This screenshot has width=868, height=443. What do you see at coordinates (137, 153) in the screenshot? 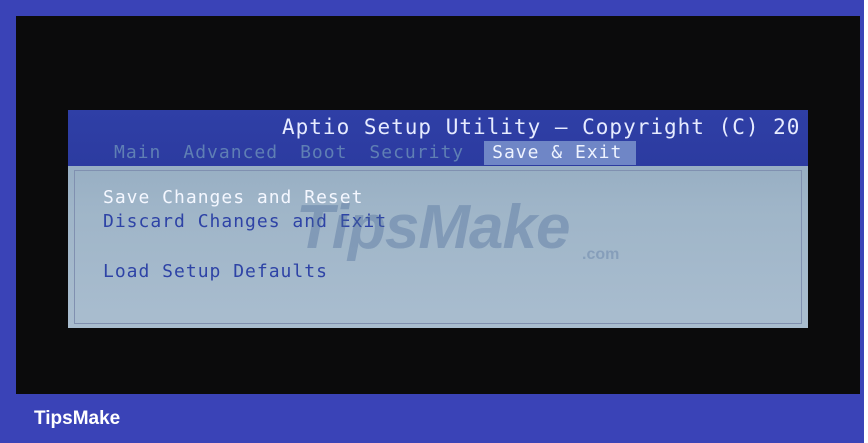
I see `tab-main: Main` at bounding box center [137, 153].